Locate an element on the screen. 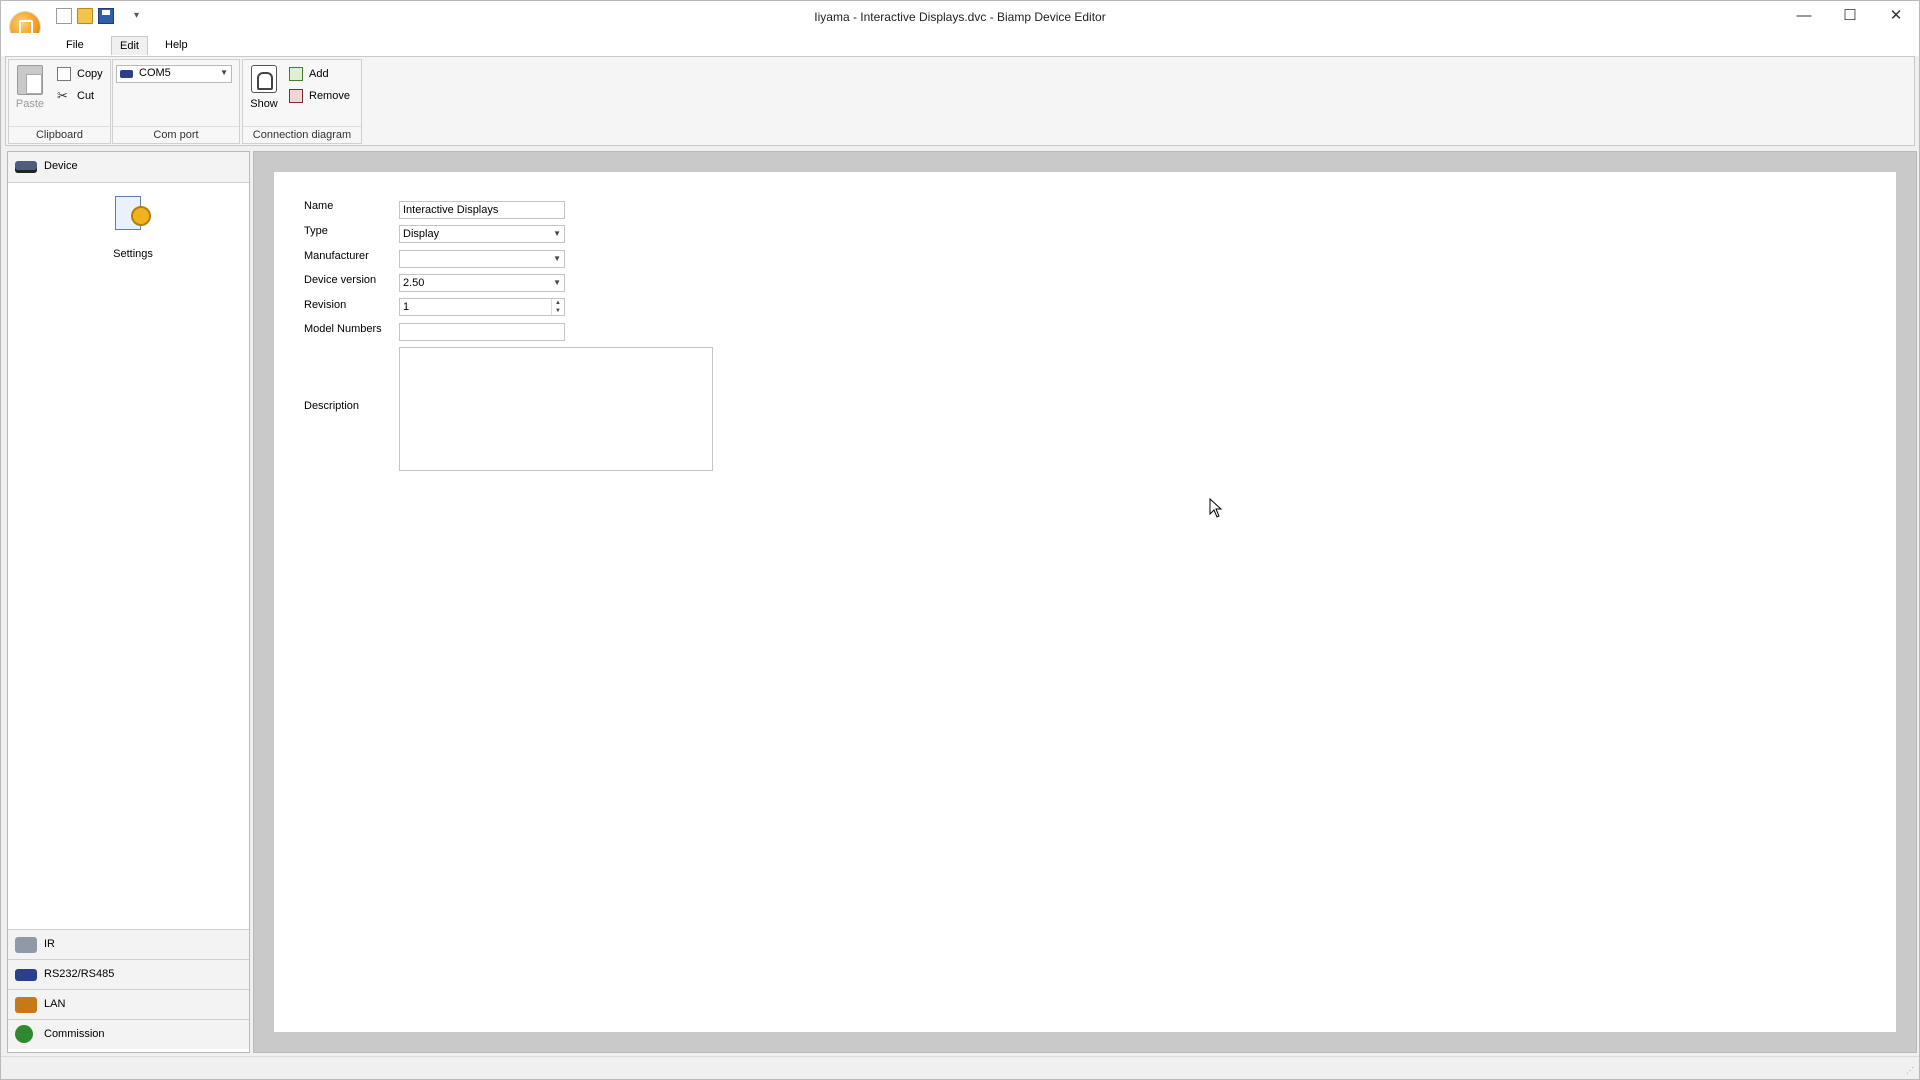 This screenshot has height=1080, width=1920. ir-icon is located at coordinates (26, 945).